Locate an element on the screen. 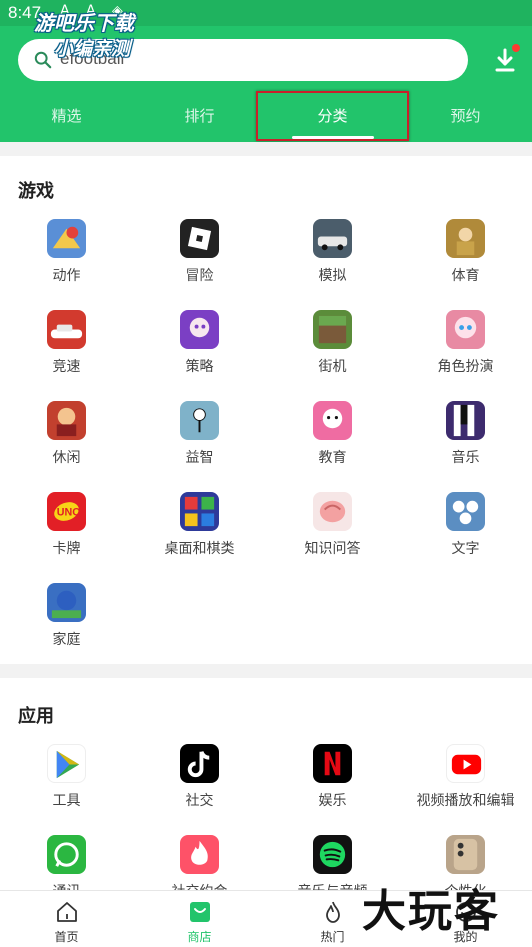 Image resolution: width=532 pixels, height=947 pixels. watermark-line2: 小编亲测 is located at coordinates (91, 49).